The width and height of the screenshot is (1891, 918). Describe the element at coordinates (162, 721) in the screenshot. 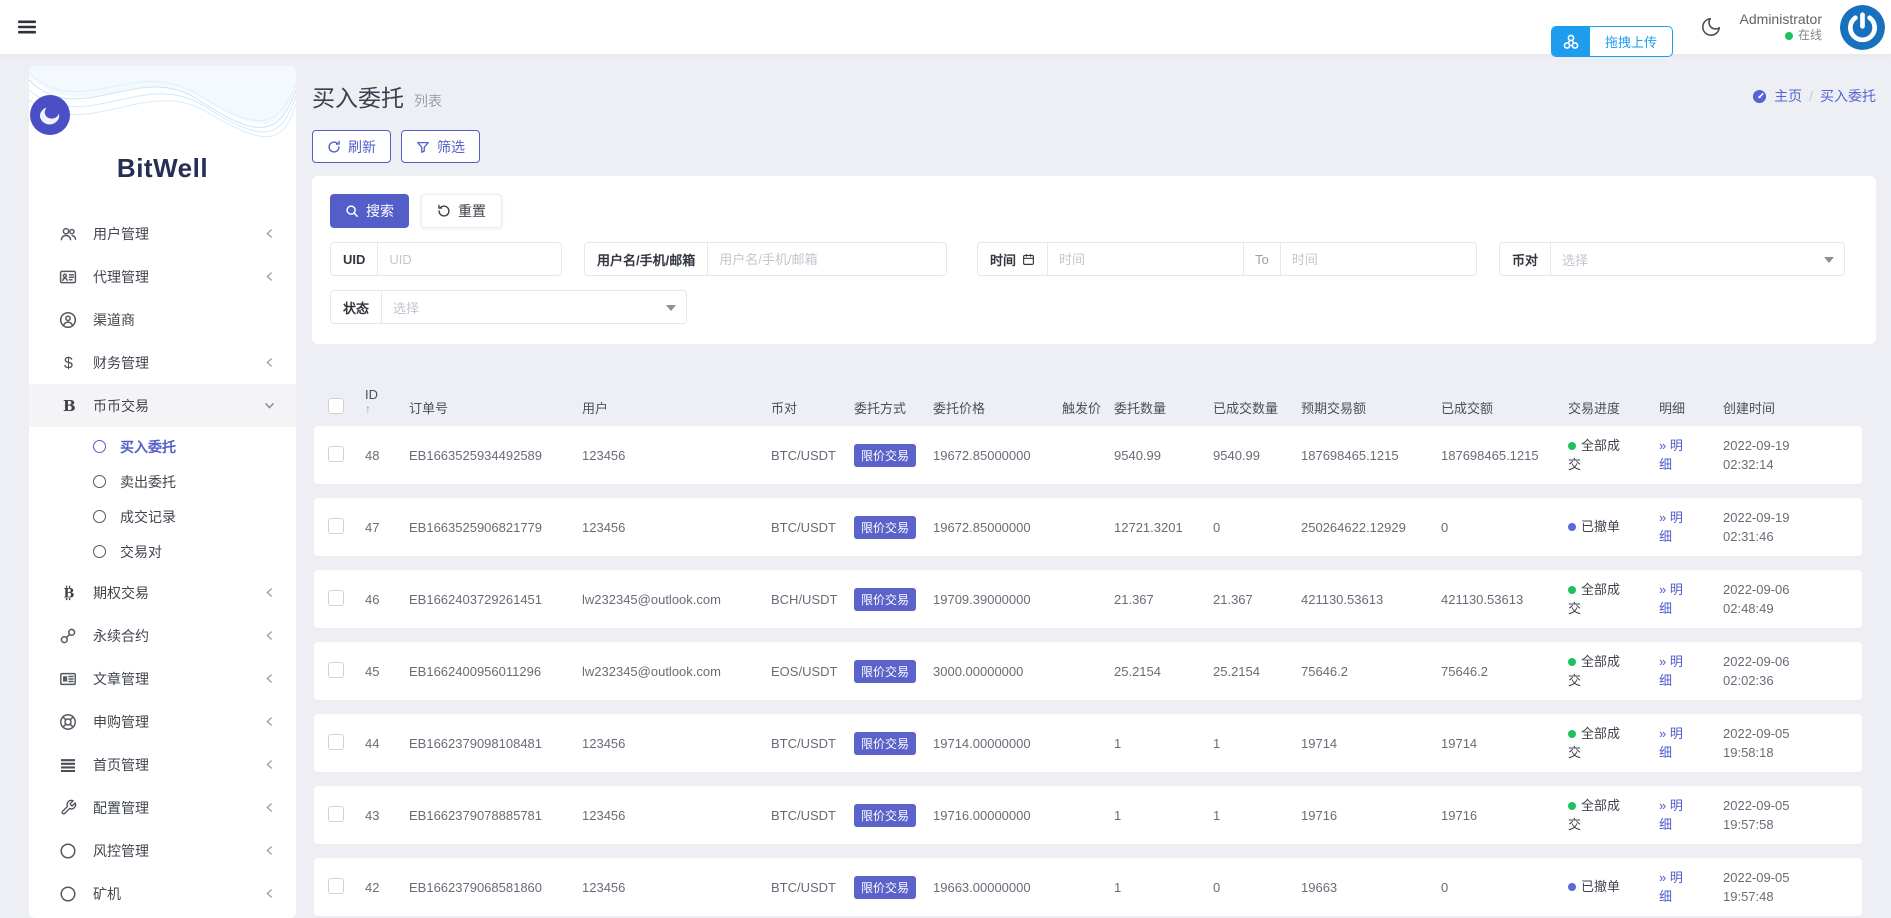

I see `sidebar-item: 申购管理` at that location.